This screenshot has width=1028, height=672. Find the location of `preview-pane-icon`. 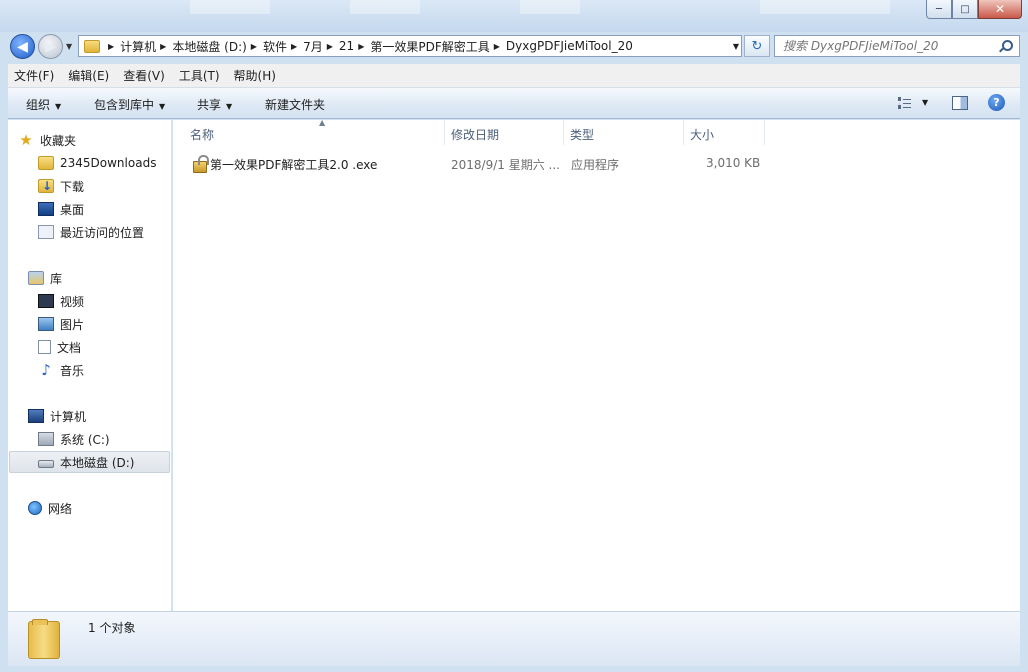

preview-pane-icon is located at coordinates (960, 103).